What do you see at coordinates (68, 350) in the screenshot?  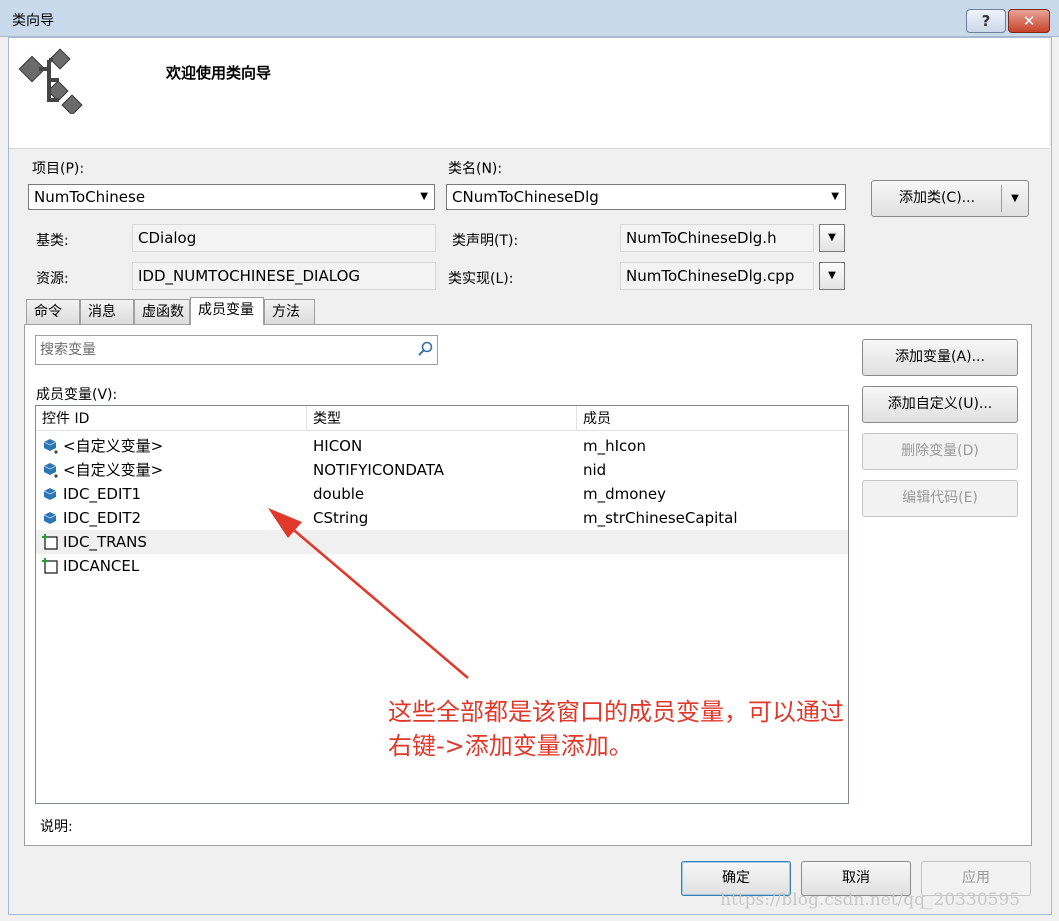 I see `search-placeholder: 搜索变量` at bounding box center [68, 350].